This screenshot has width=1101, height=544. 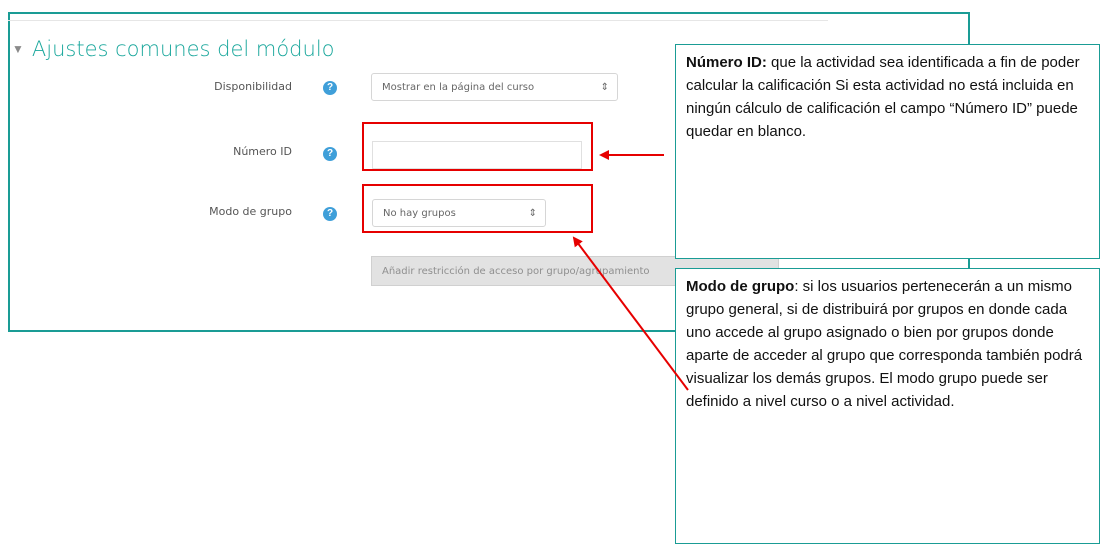 What do you see at coordinates (630, 313) in the screenshot?
I see `arrow-to-group-mode` at bounding box center [630, 313].